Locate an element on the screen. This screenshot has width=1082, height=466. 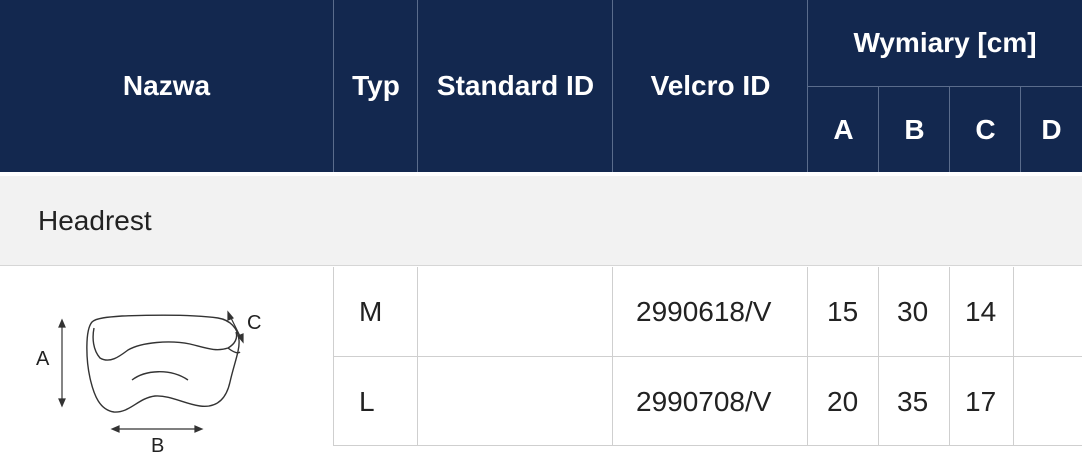
header-velcro-id: Velcro ID is located at coordinates (710, 85).